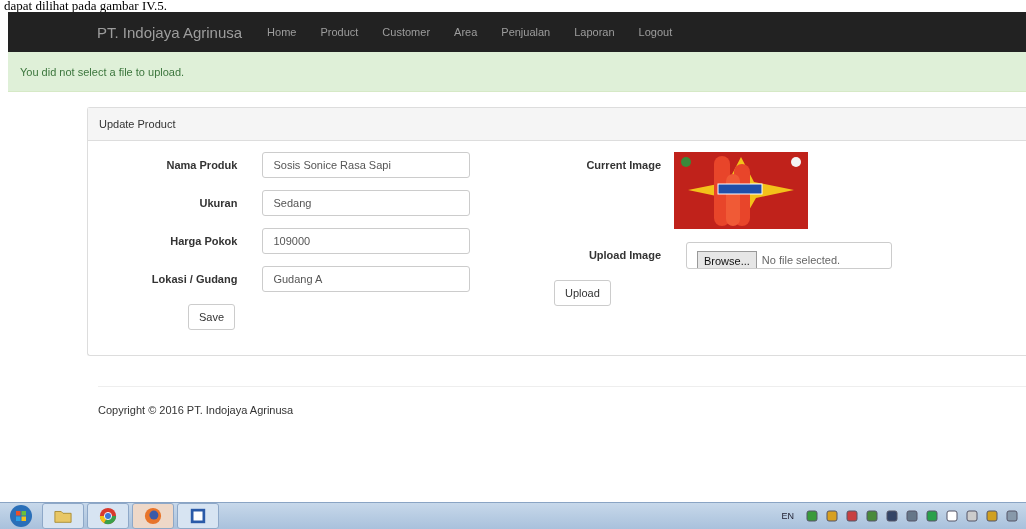 The height and width of the screenshot is (529, 1026). What do you see at coordinates (218, 203) in the screenshot?
I see `field-label: Ukuran` at bounding box center [218, 203].